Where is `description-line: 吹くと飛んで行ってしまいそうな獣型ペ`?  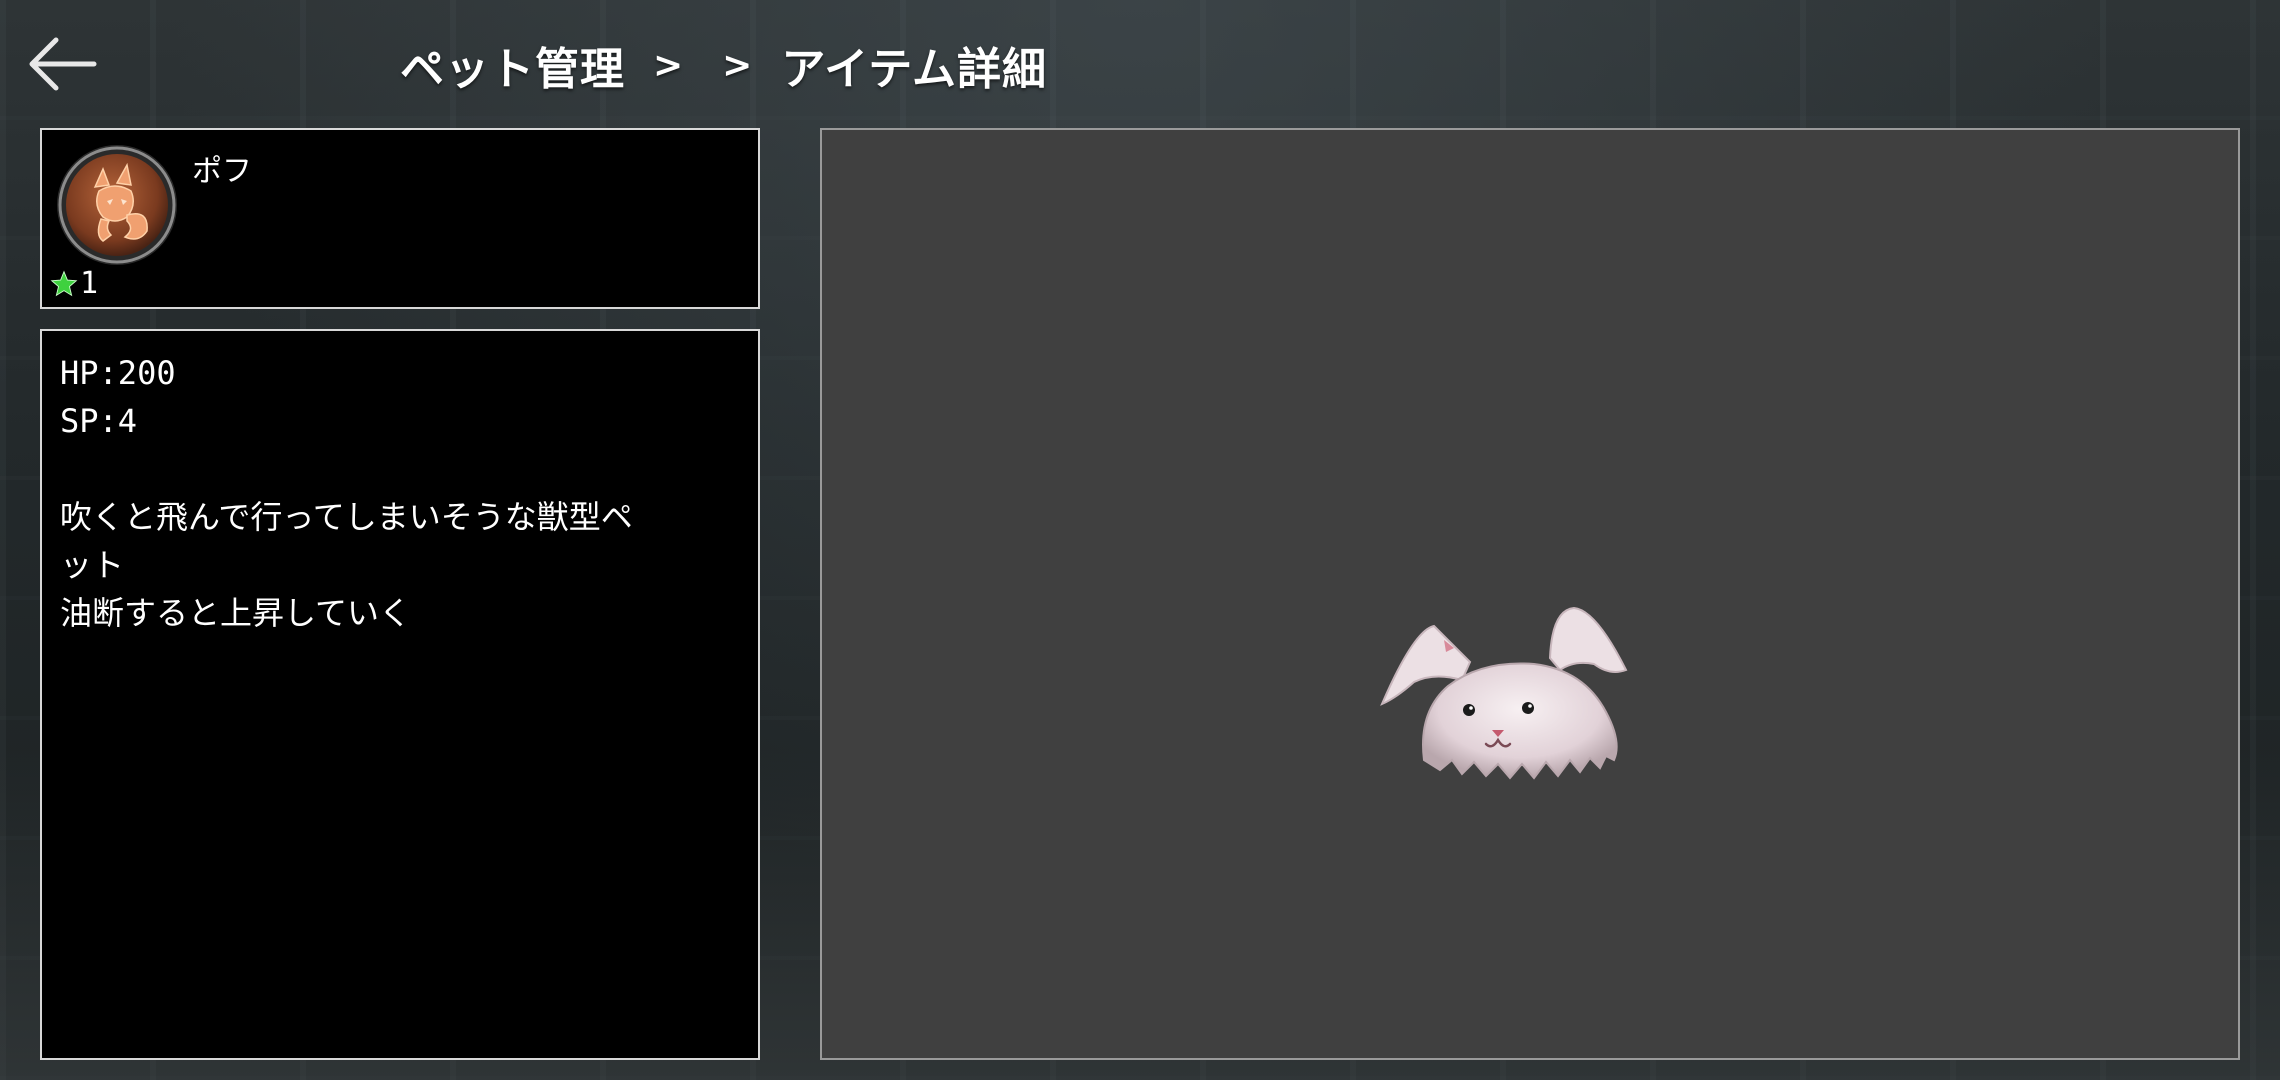 description-line: 吹くと飛んで行ってしまいそうな獣型ペ is located at coordinates (346, 517).